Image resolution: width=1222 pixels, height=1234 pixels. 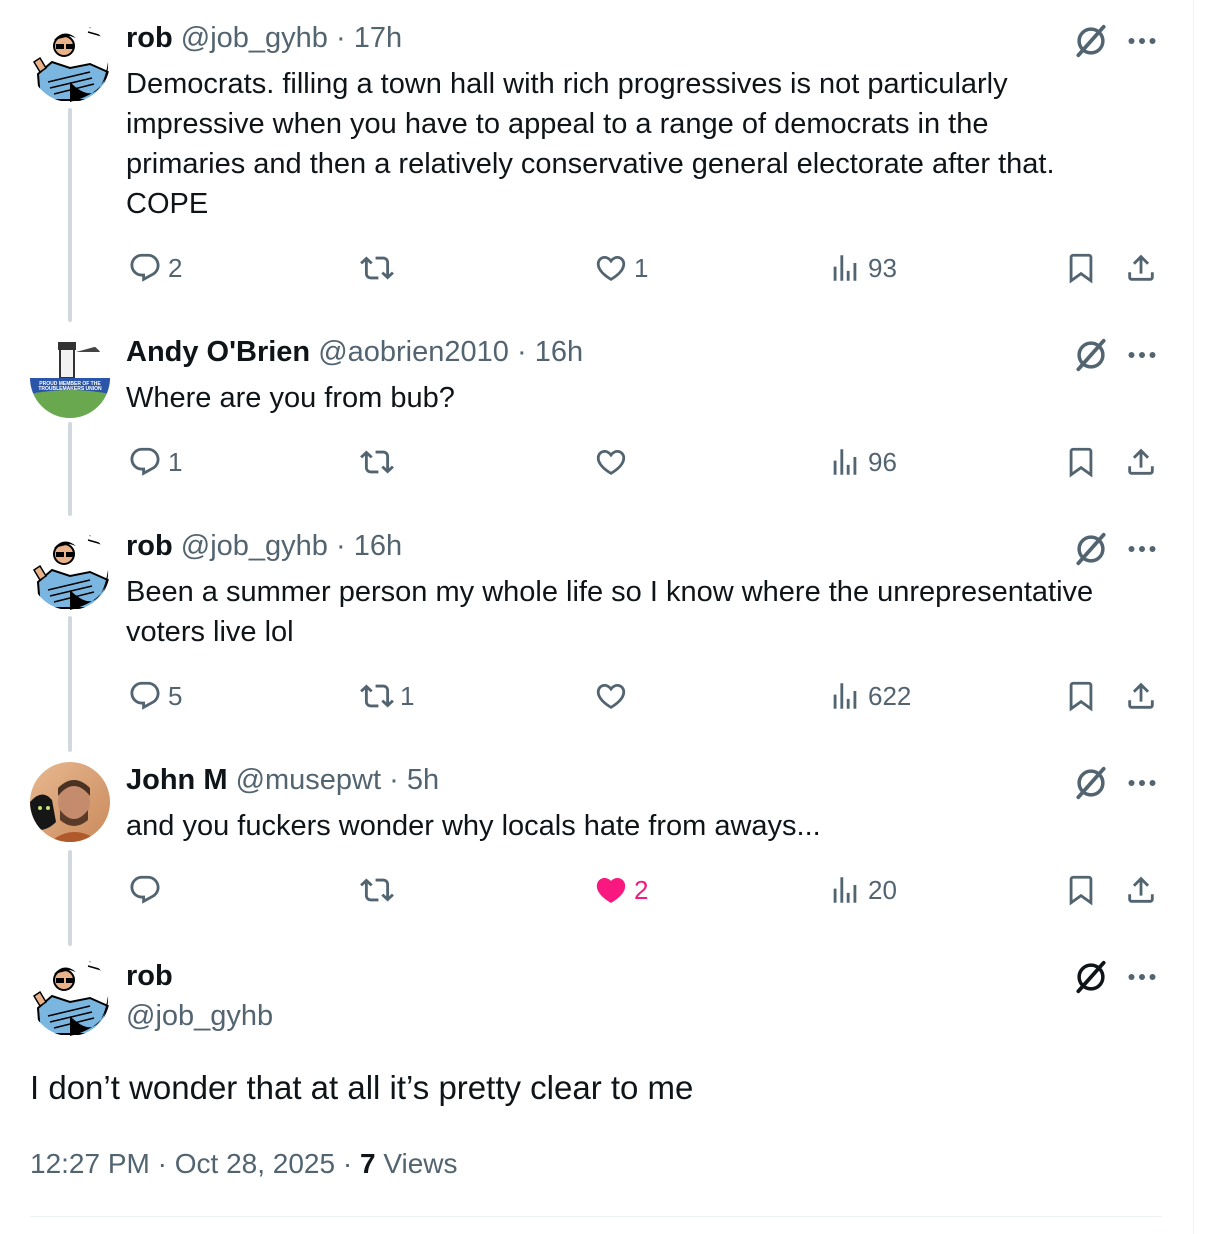 What do you see at coordinates (862, 462) in the screenshot?
I see `views-button: 96` at bounding box center [862, 462].